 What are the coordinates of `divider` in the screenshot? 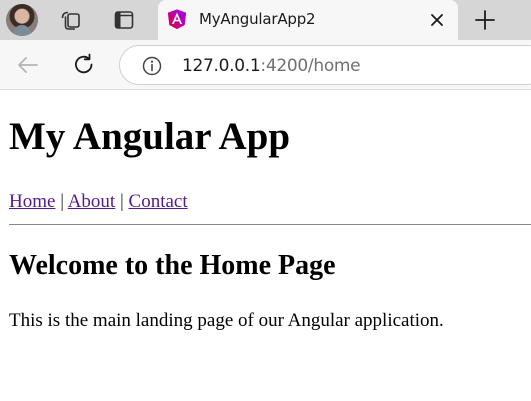 It's located at (270, 224).